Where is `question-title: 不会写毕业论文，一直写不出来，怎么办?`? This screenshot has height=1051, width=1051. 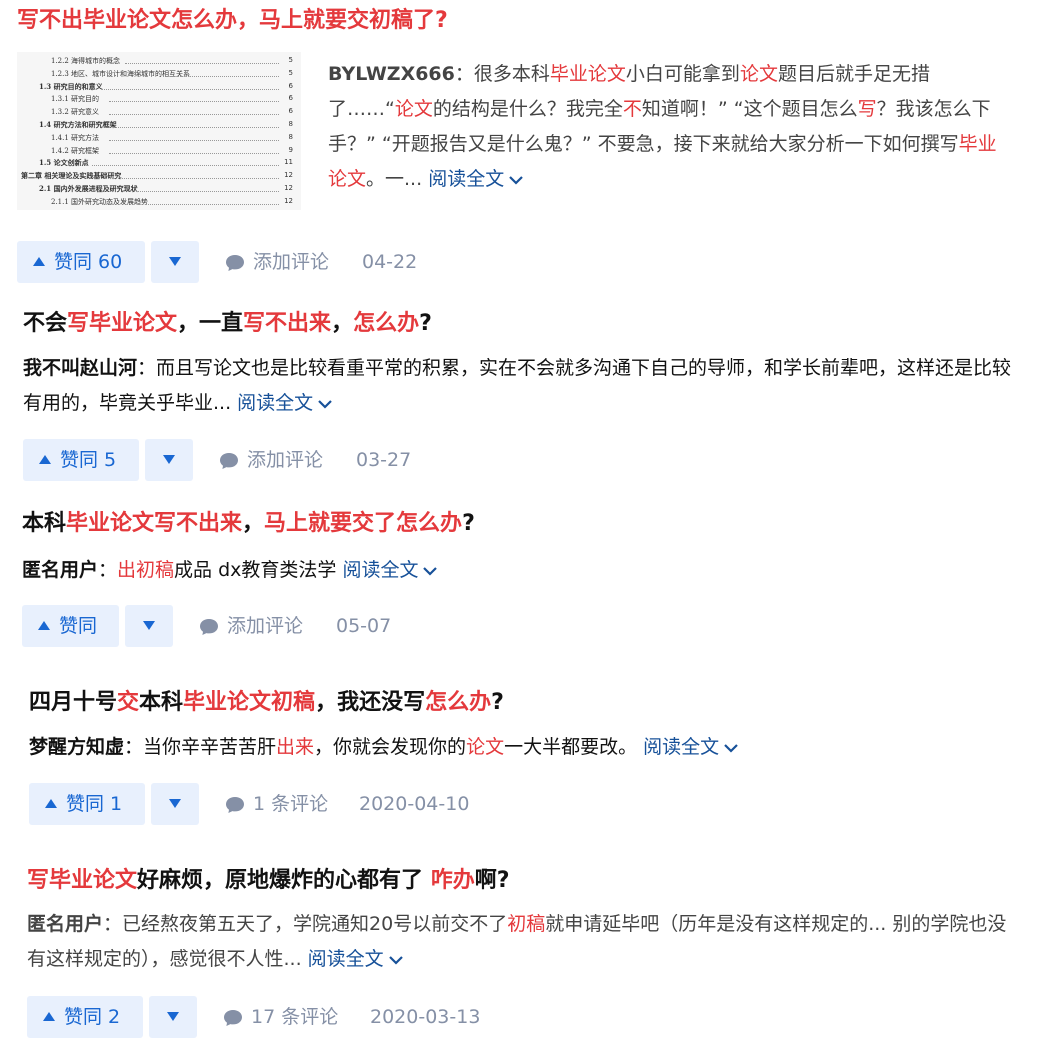
question-title: 不会写毕业论文，一直写不出来，怎么办? is located at coordinates (227, 324).